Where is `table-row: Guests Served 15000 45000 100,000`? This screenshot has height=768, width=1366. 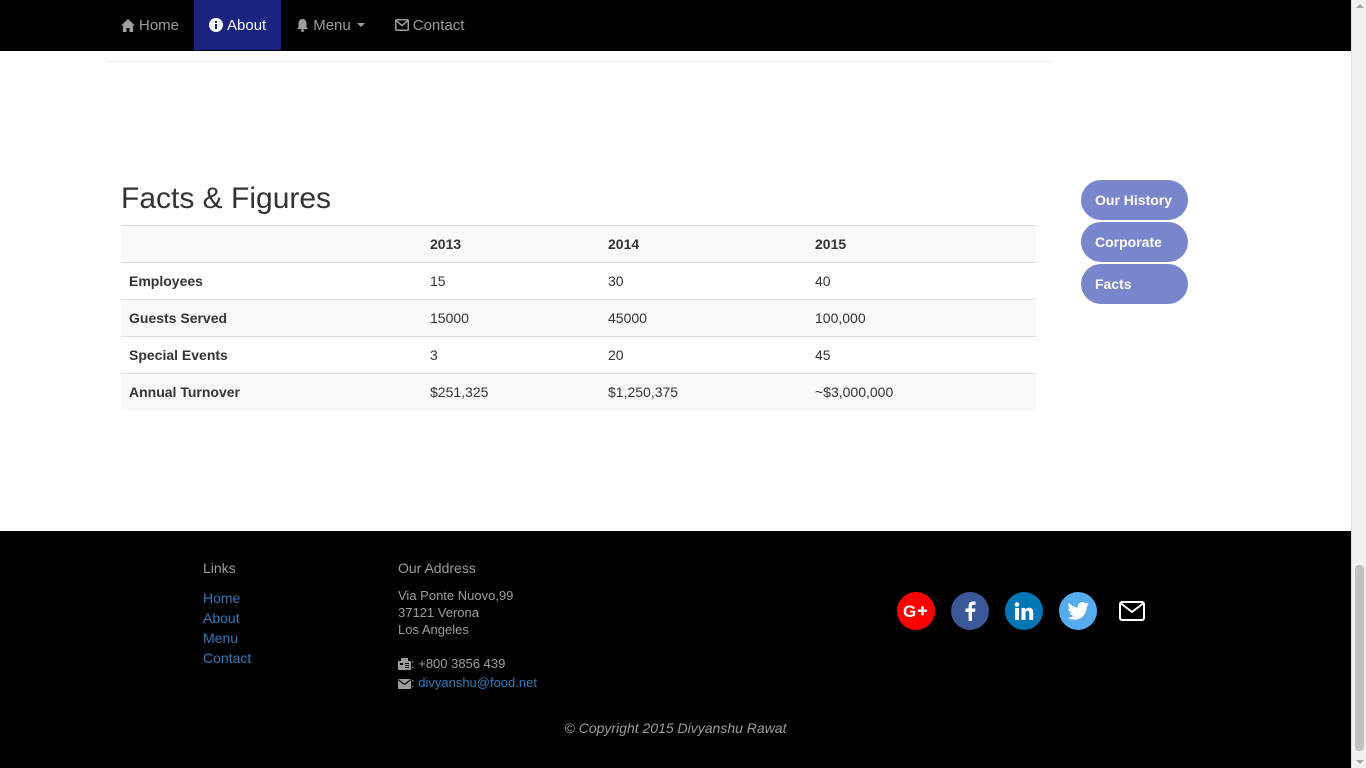
table-row: Guests Served 15000 45000 100,000 is located at coordinates (578, 318).